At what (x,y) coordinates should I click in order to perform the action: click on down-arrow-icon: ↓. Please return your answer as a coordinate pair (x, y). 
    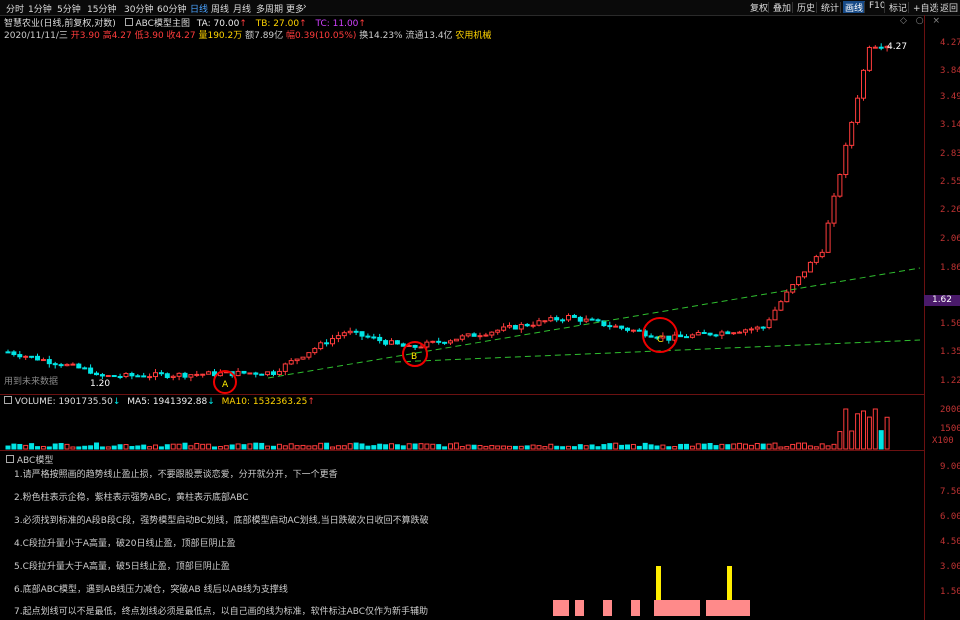
    Looking at the image, I should click on (116, 402).